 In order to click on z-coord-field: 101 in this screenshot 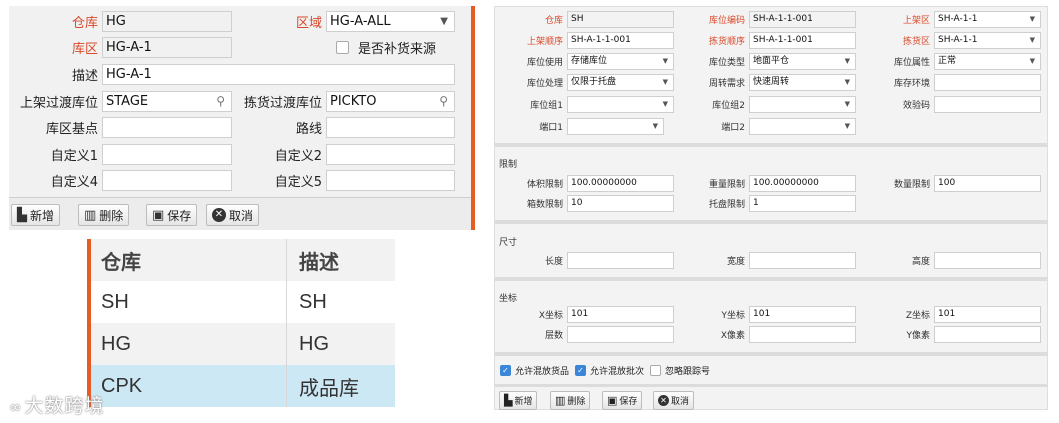, I will do `click(987, 314)`.